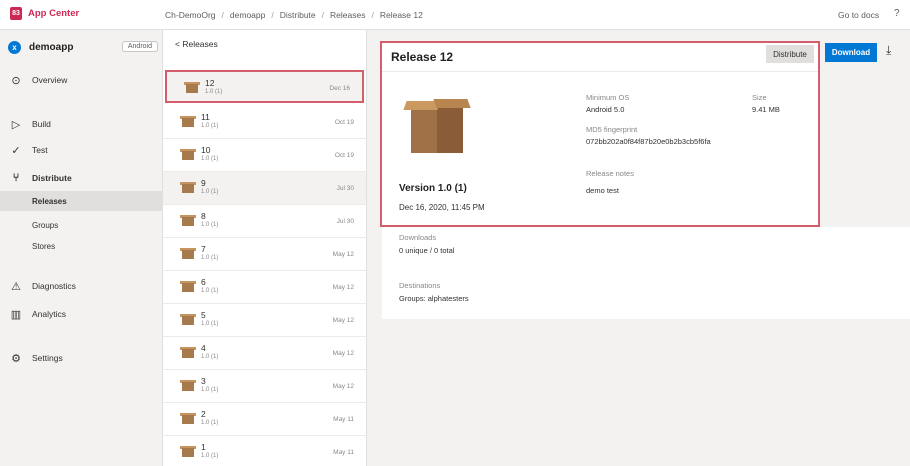  I want to click on release-number: 10, so click(206, 150).